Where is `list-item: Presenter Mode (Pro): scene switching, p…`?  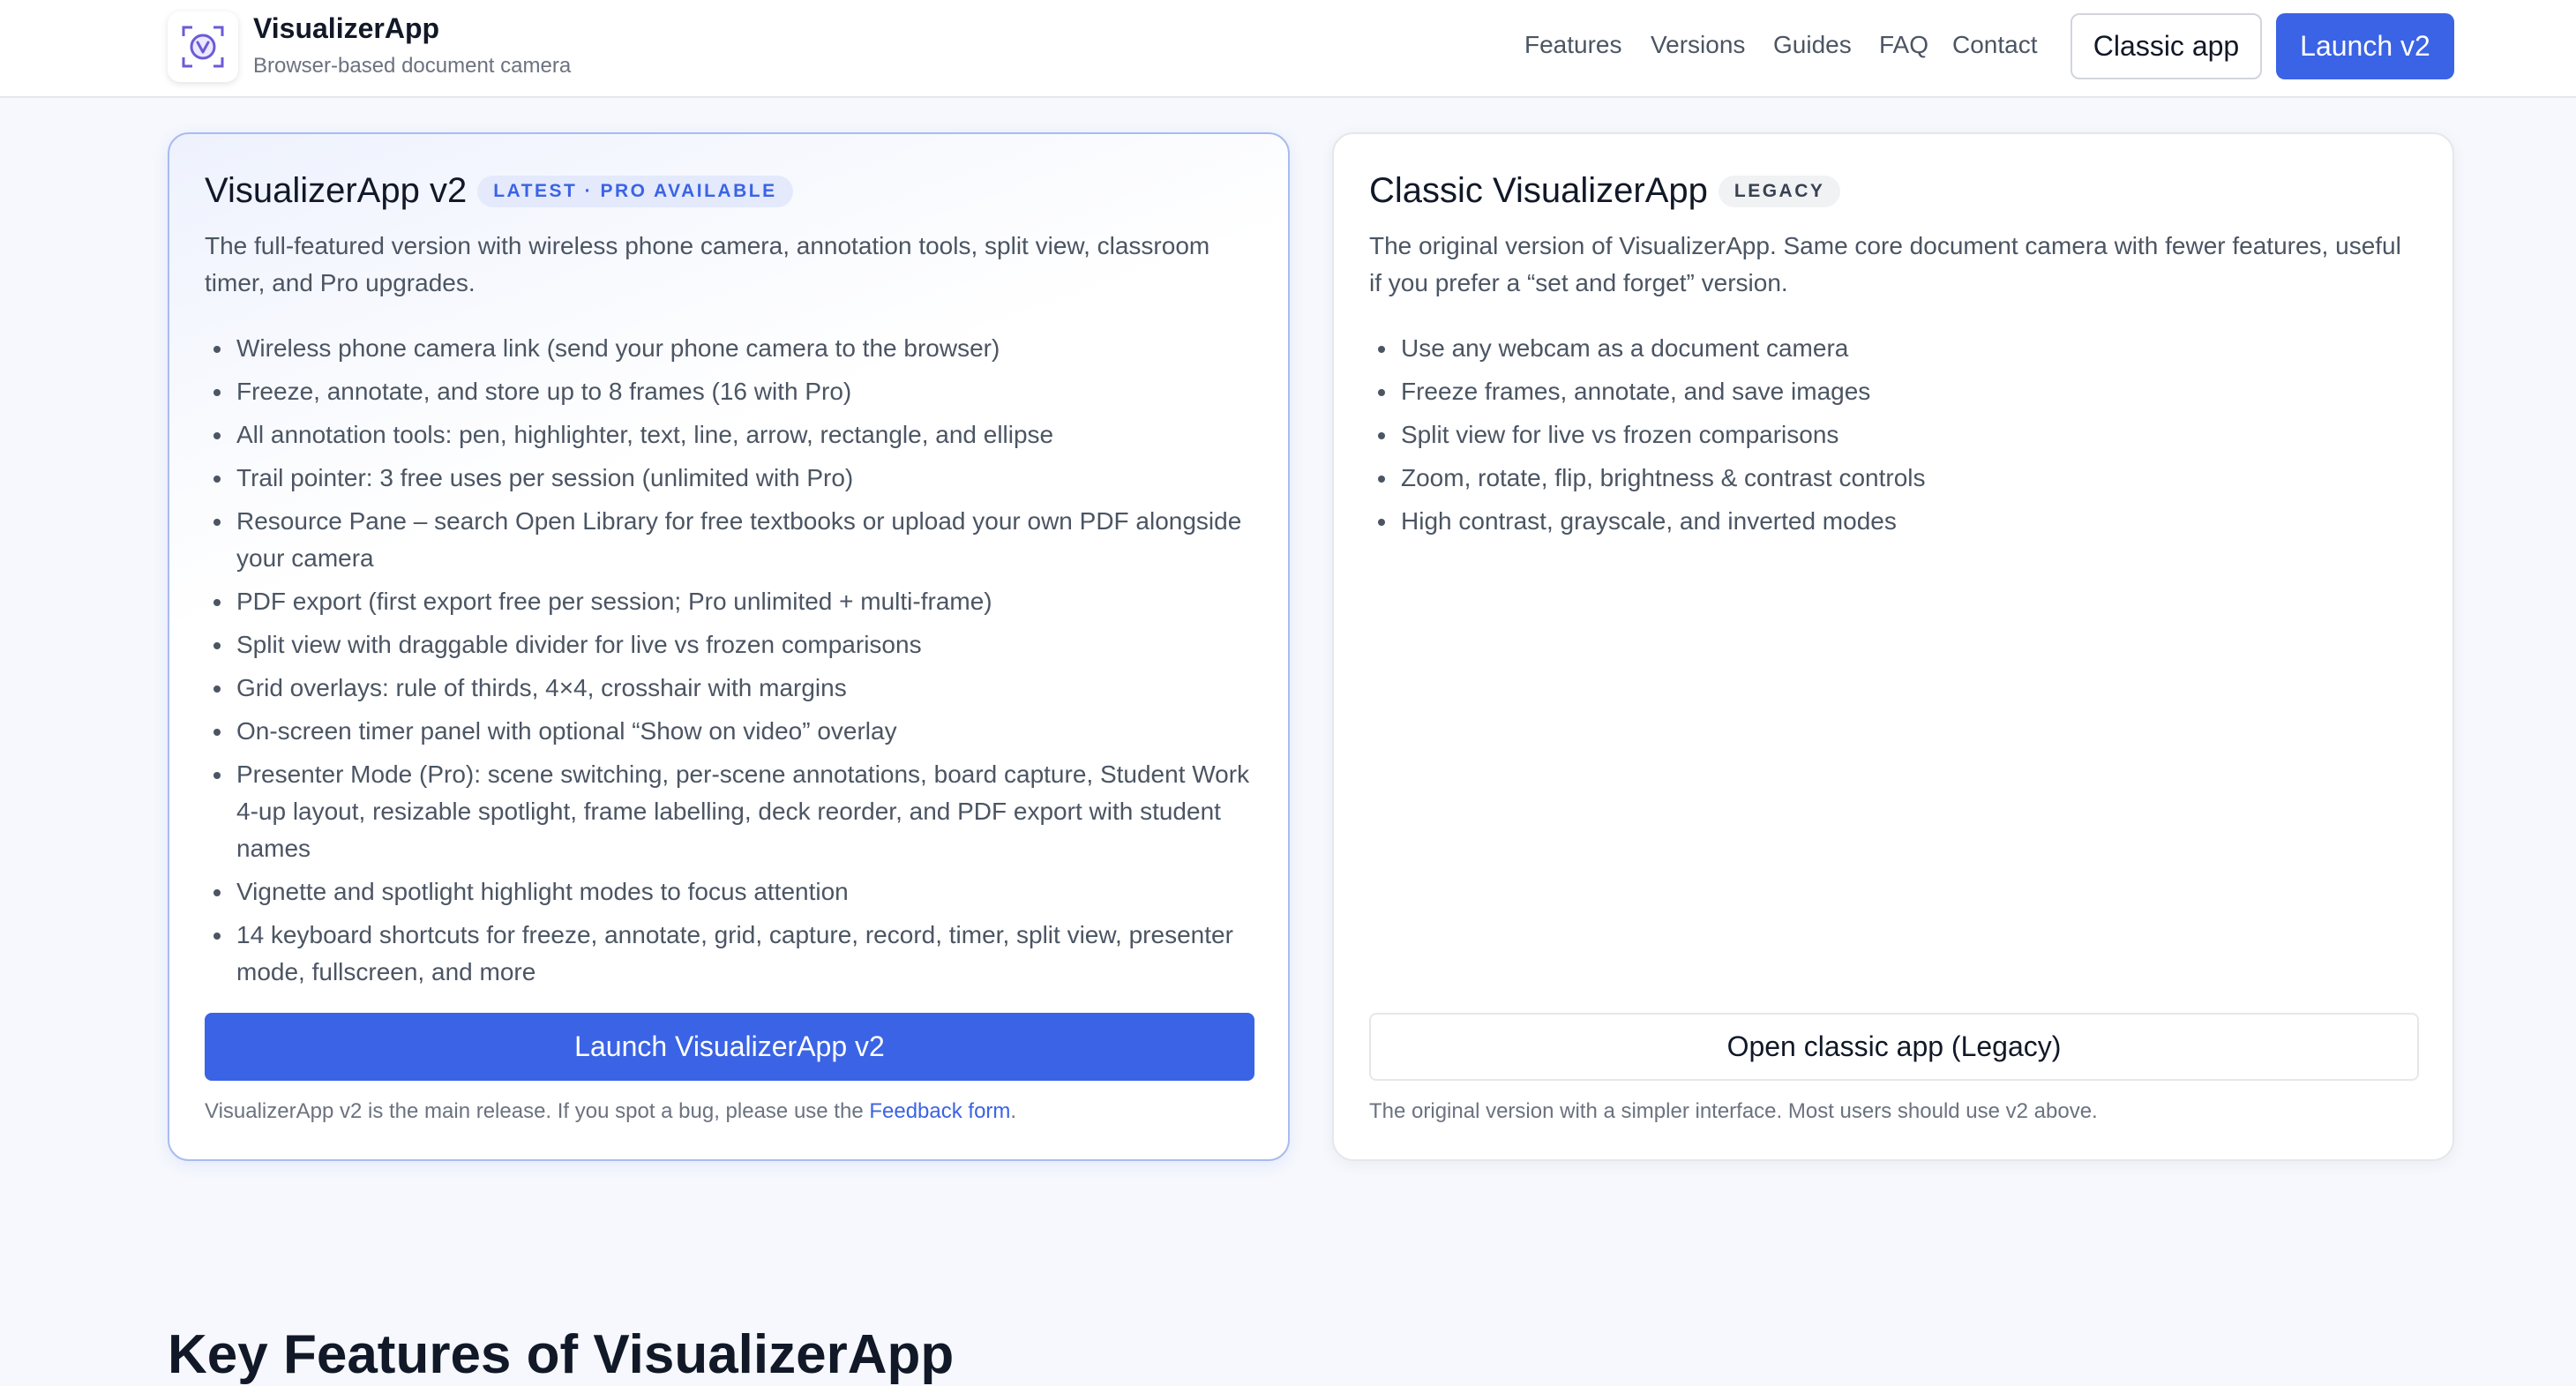
list-item: Presenter Mode (Pro): scene switching, p… is located at coordinates (734, 811).